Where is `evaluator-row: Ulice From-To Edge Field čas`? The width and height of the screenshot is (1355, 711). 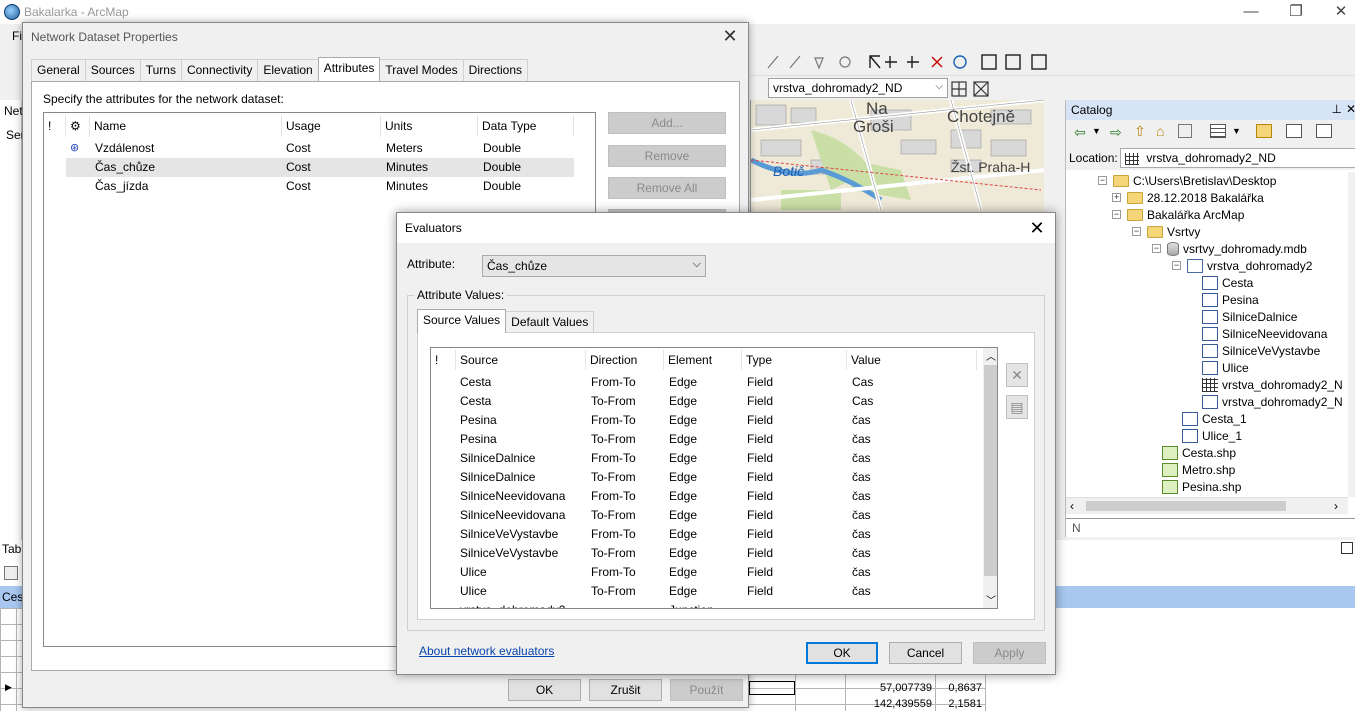 evaluator-row: Ulice From-To Edge Field čas is located at coordinates (706, 572).